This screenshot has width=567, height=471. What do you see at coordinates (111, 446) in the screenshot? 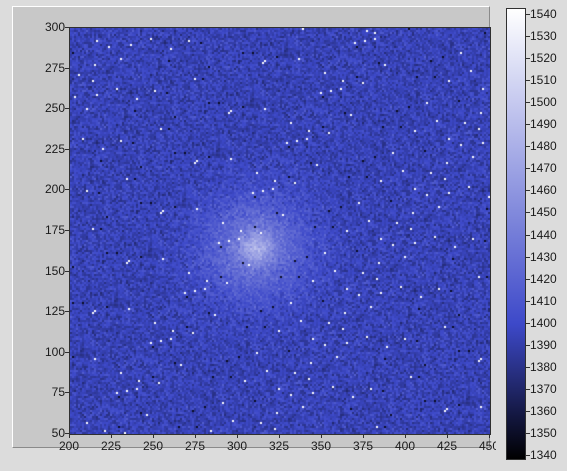
I see `x-tick-label: 225` at bounding box center [111, 446].